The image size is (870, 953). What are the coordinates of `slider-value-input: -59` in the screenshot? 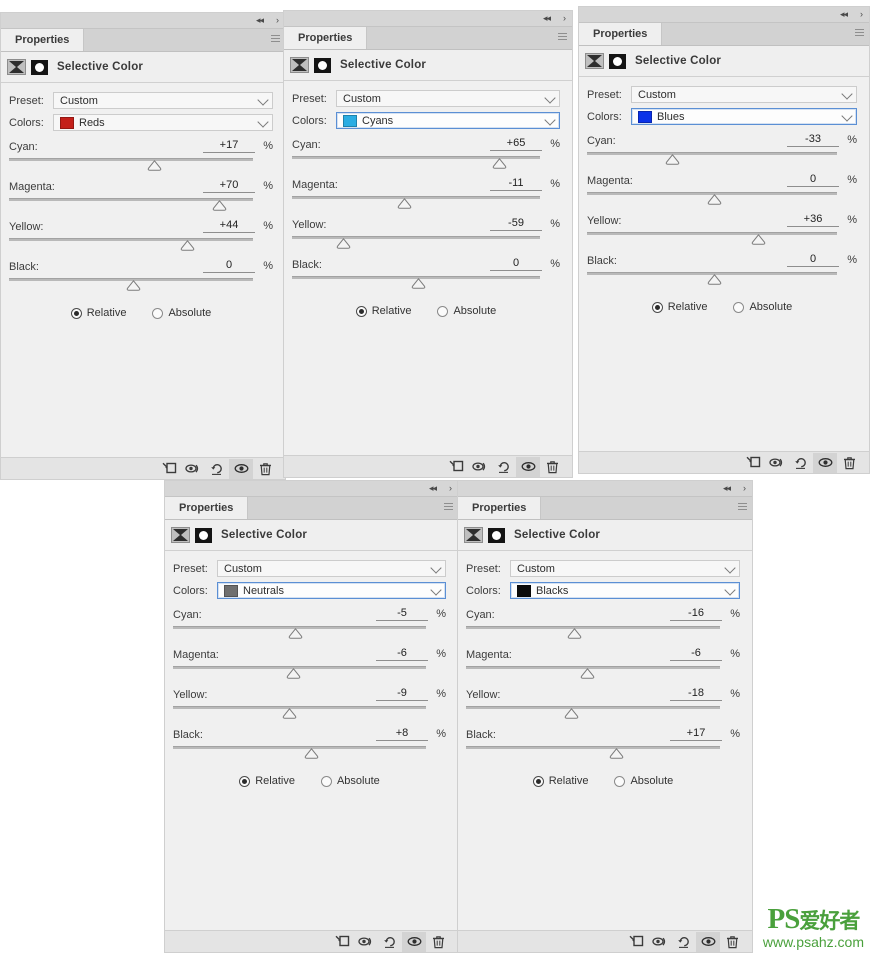 It's located at (516, 224).